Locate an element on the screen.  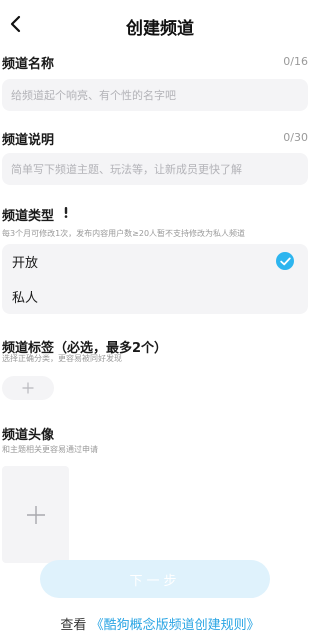
info-icon is located at coordinates (66, 212).